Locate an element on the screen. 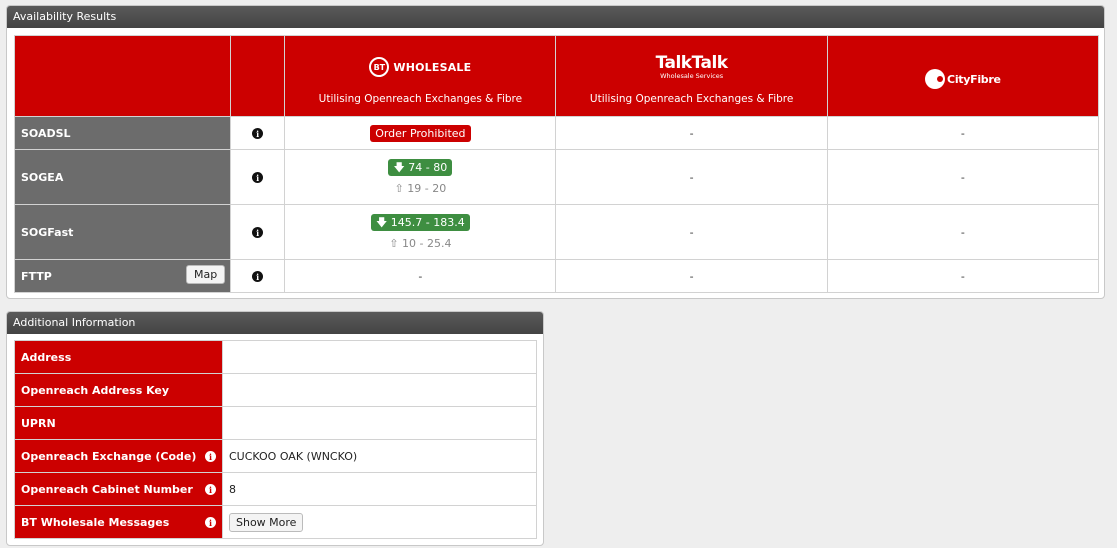  bt-sogea-cell: 🡇 74 - 80 ⇧ 19 - 20 is located at coordinates (420, 177).